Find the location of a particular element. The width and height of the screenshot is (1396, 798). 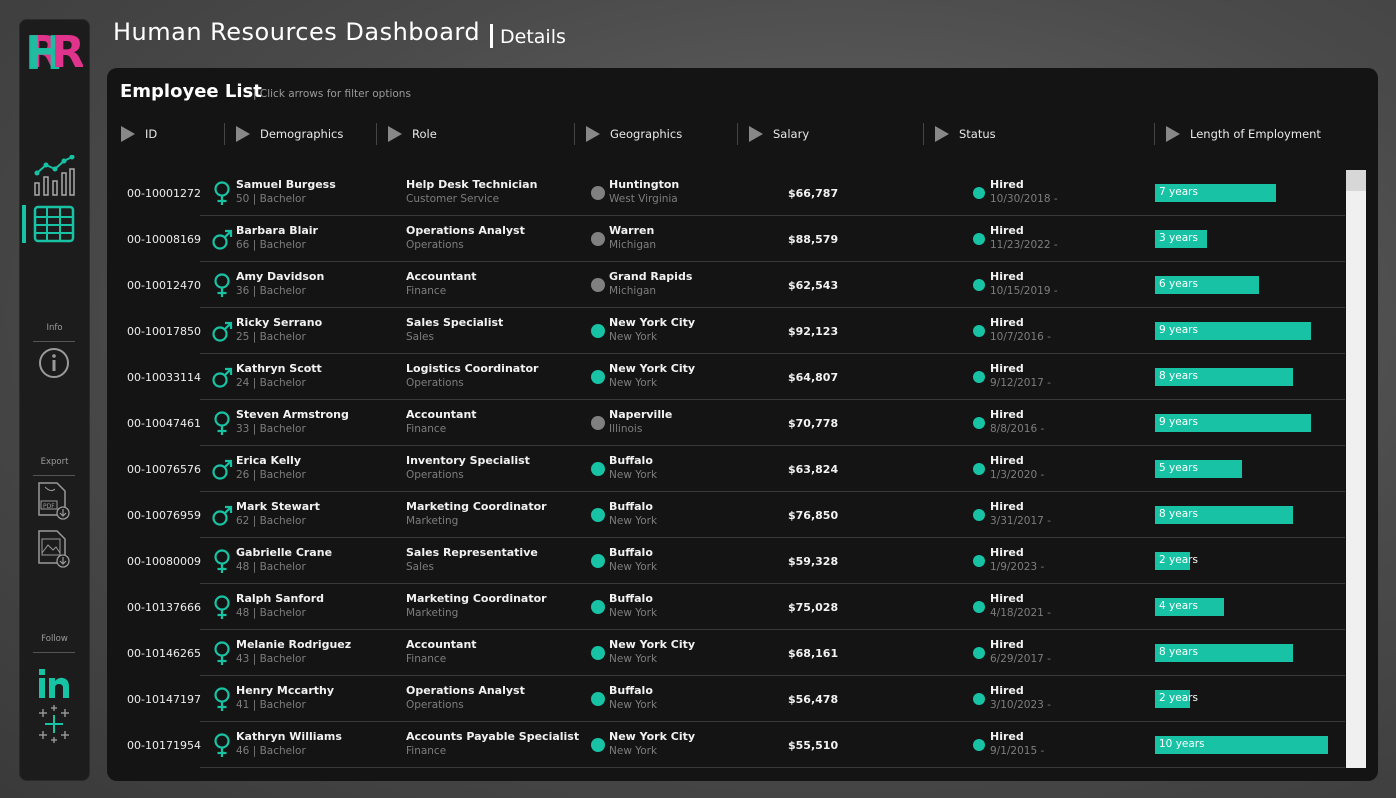

column-divider is located at coordinates (1154, 134).